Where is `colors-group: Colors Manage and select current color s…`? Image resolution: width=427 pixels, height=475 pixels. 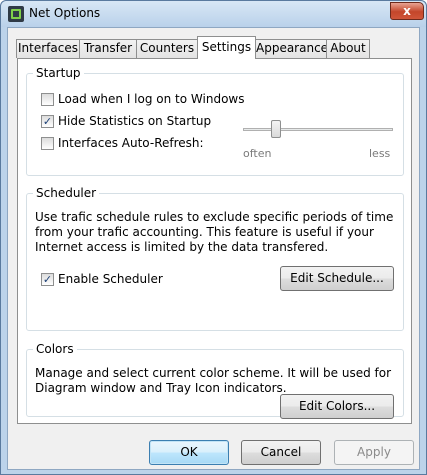
colors-group: Colors Manage and select current color s… is located at coordinates (215, 380).